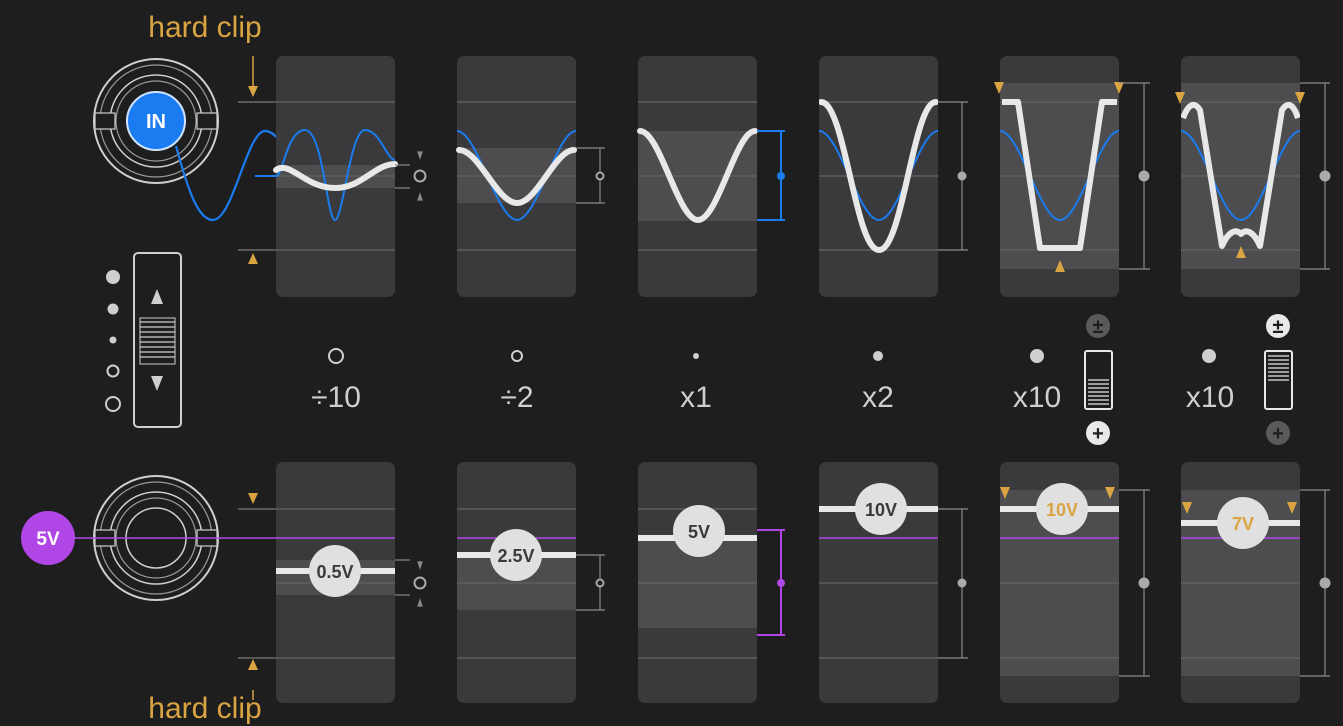 The image size is (1343, 726). Describe the element at coordinates (699, 532) in the screenshot. I see `cv-value-x1: 5V` at that location.